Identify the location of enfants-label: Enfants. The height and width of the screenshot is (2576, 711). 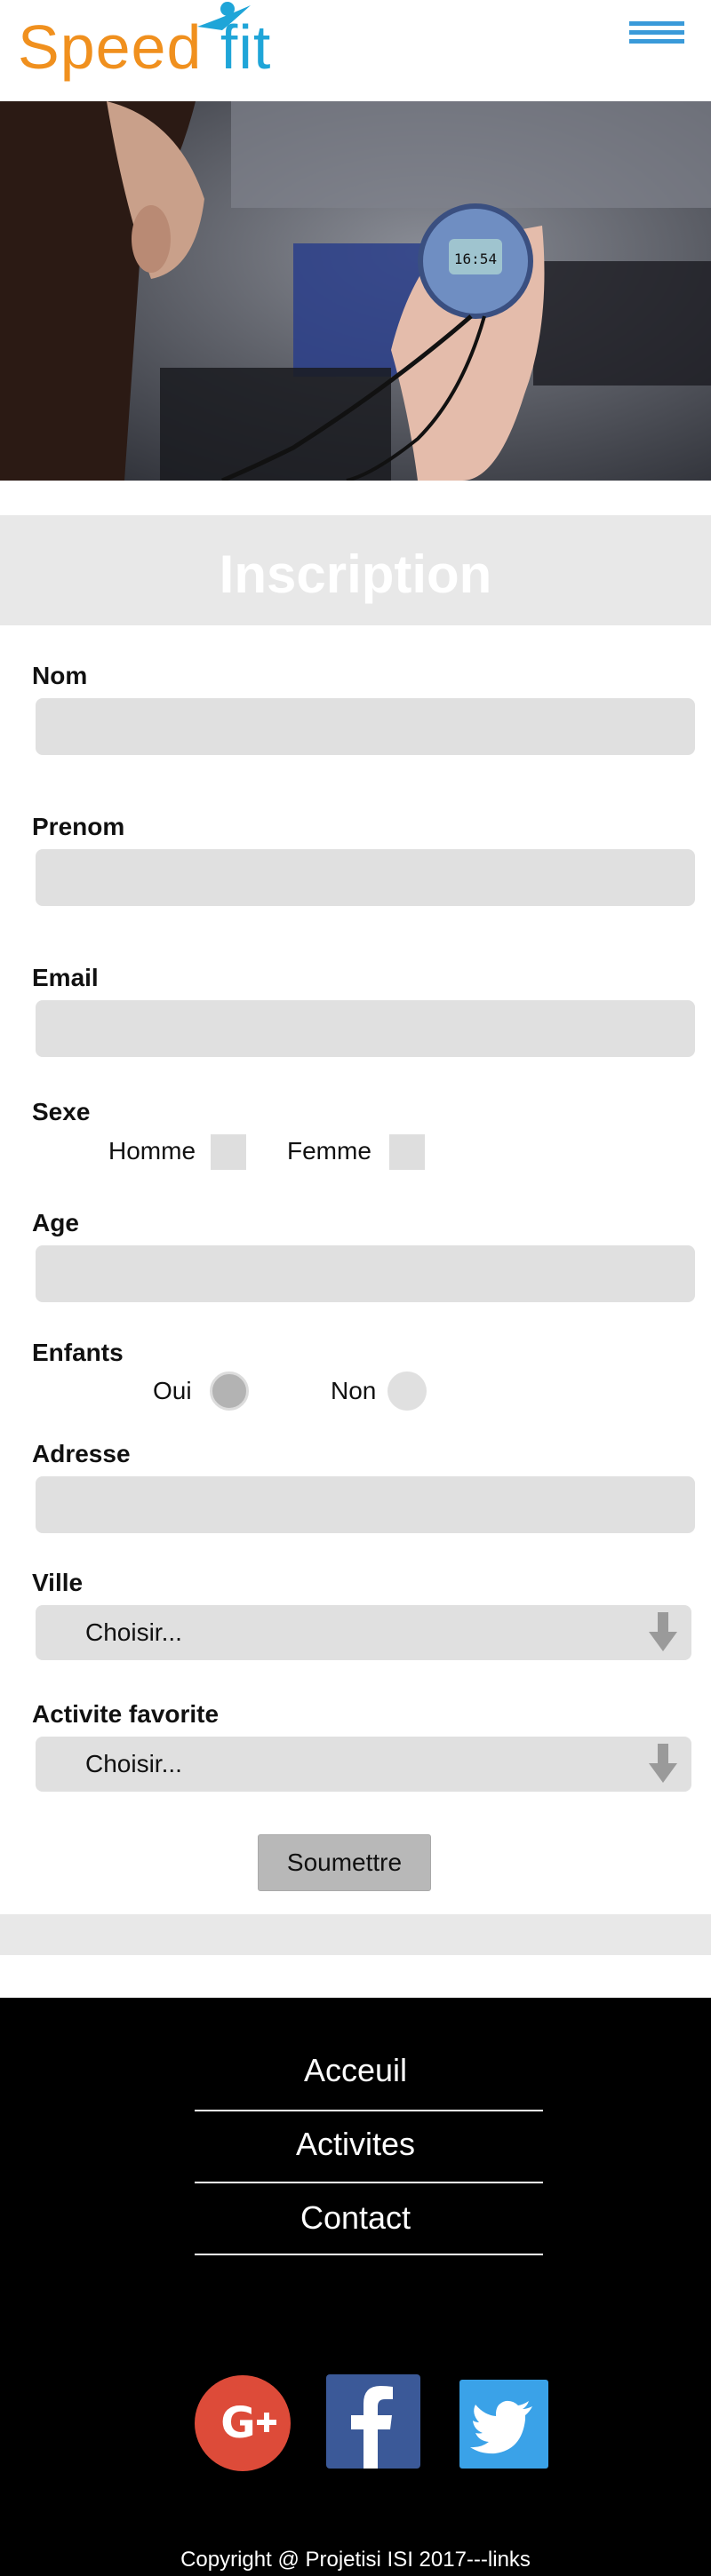
(78, 1352).